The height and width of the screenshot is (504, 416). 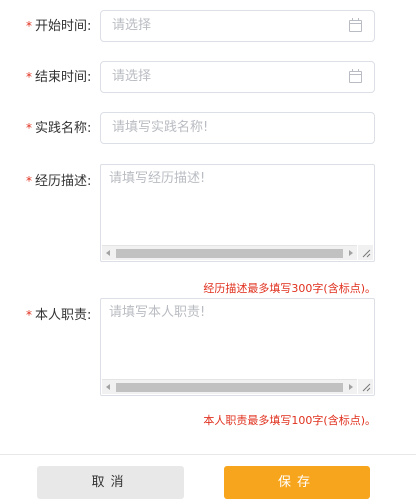 I want to click on start-time-label: * 开始时间:, so click(x=58, y=26).